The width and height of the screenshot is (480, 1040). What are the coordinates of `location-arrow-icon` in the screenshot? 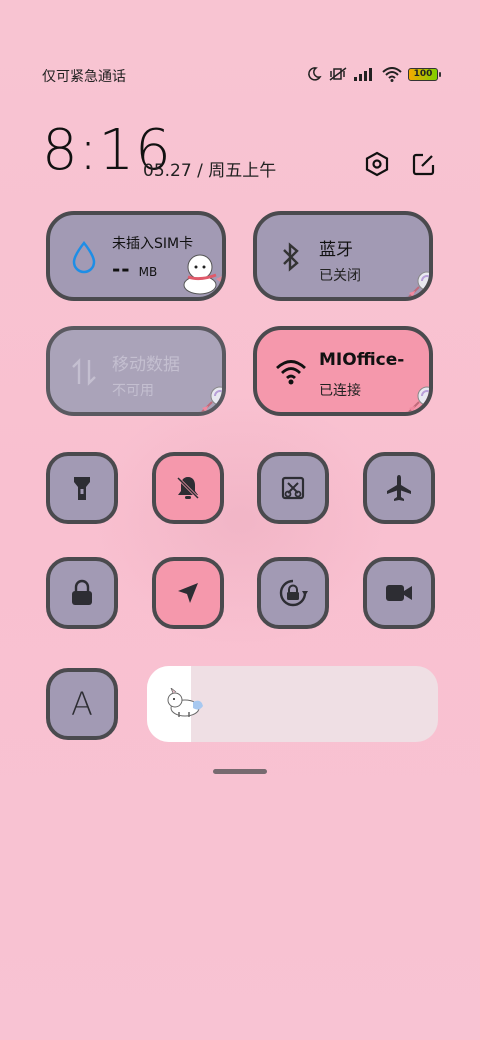 It's located at (188, 593).